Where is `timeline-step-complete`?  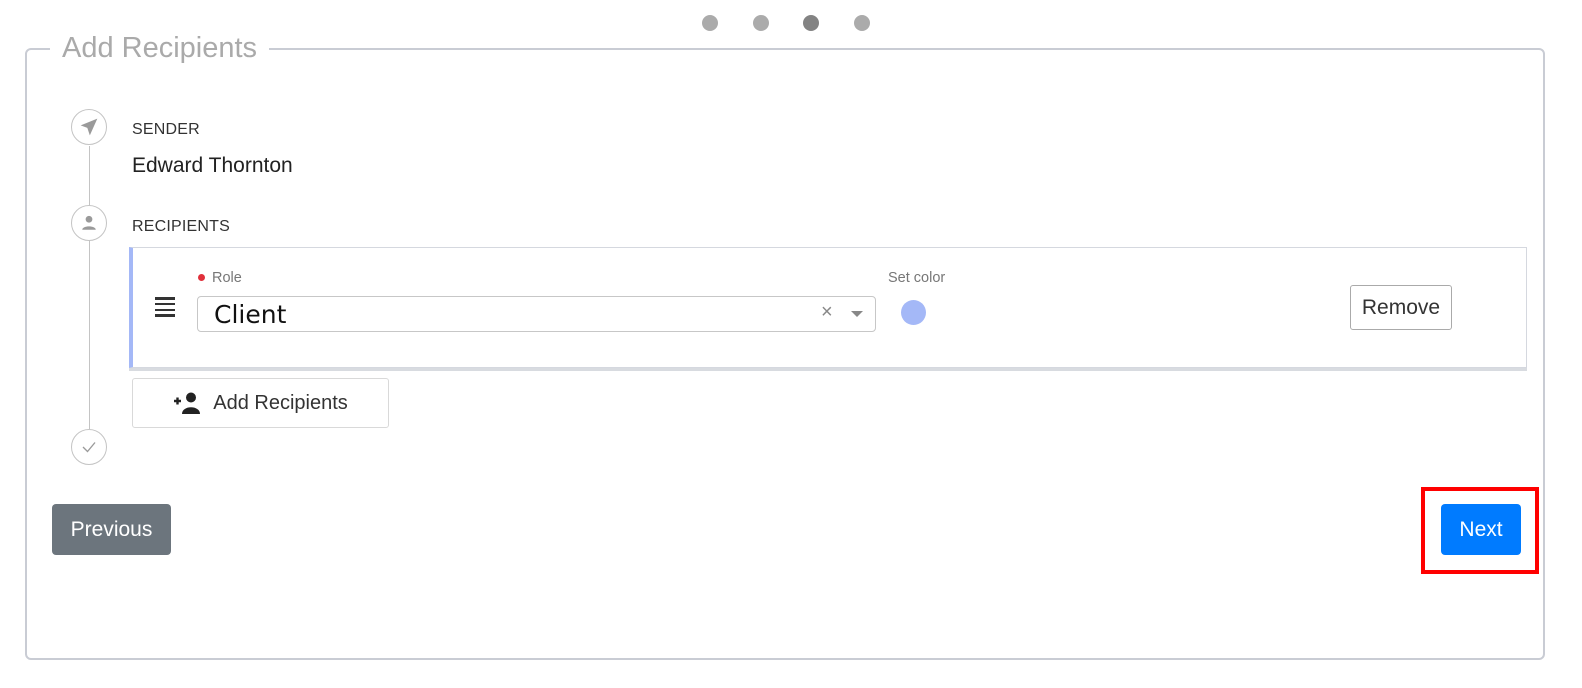
timeline-step-complete is located at coordinates (89, 447).